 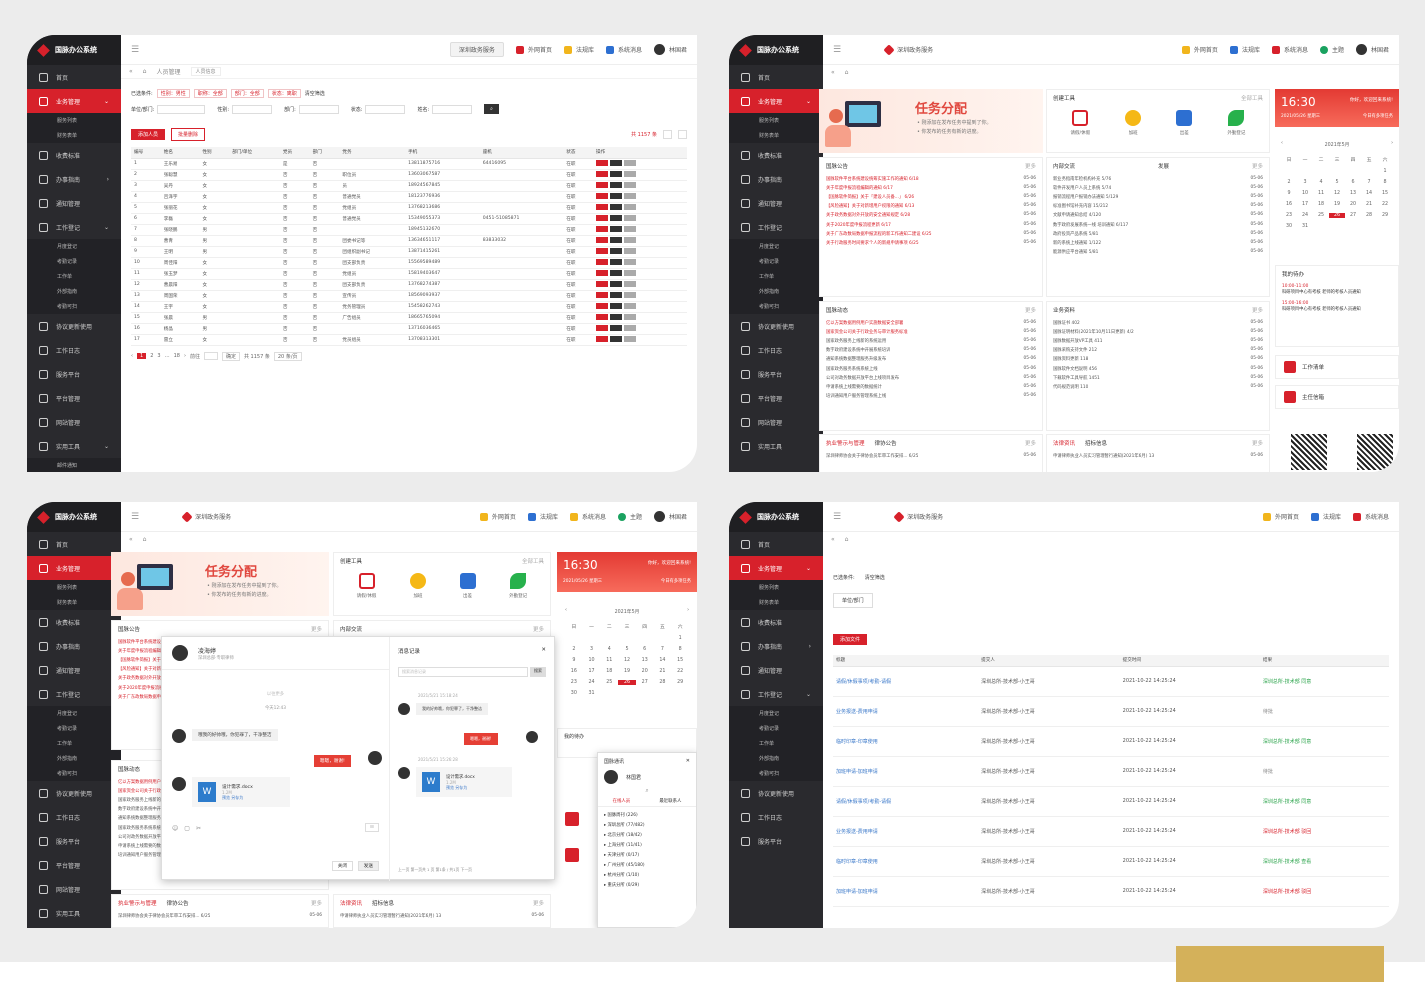 I want to click on filter-chip: 职称：全部, so click(x=210, y=93).